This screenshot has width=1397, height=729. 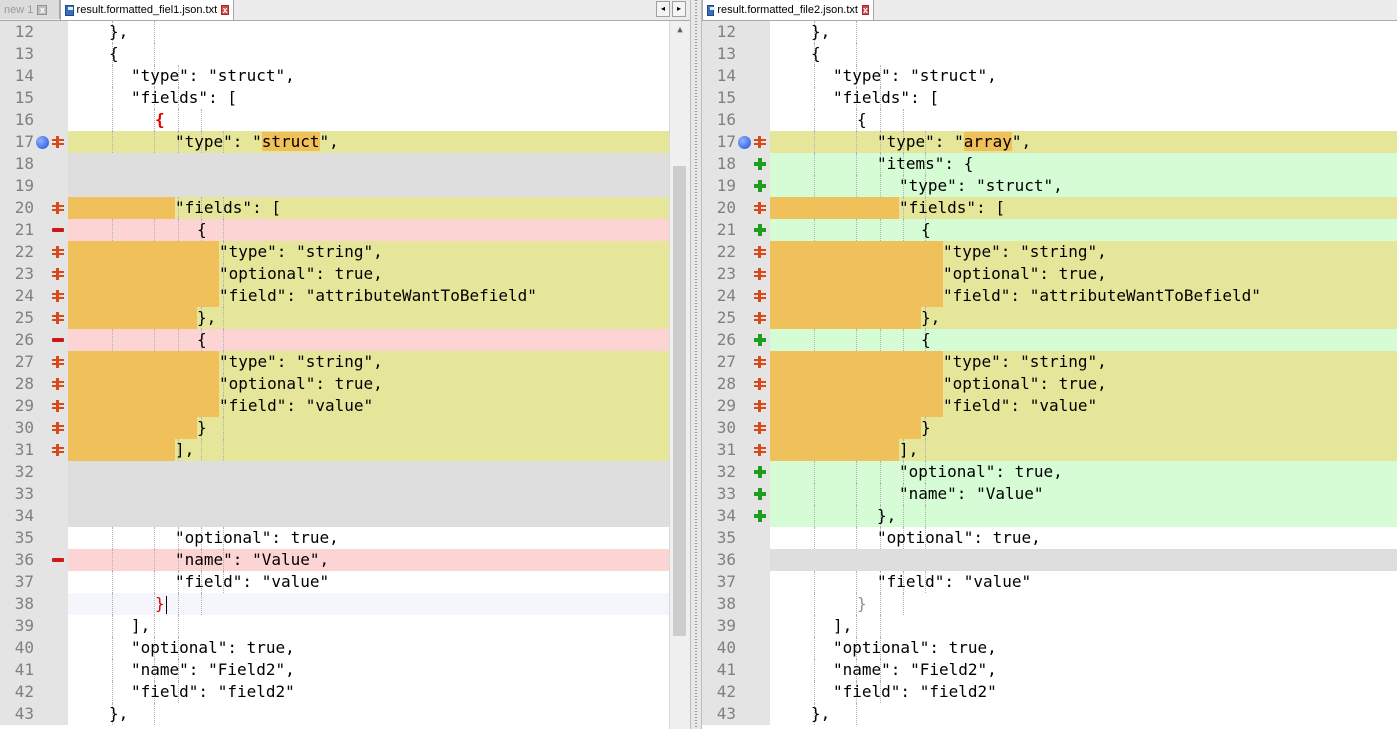 What do you see at coordinates (788, 10) in the screenshot?
I see `tab-result-formatted-file2: result.formatted_file2.json.txt x` at bounding box center [788, 10].